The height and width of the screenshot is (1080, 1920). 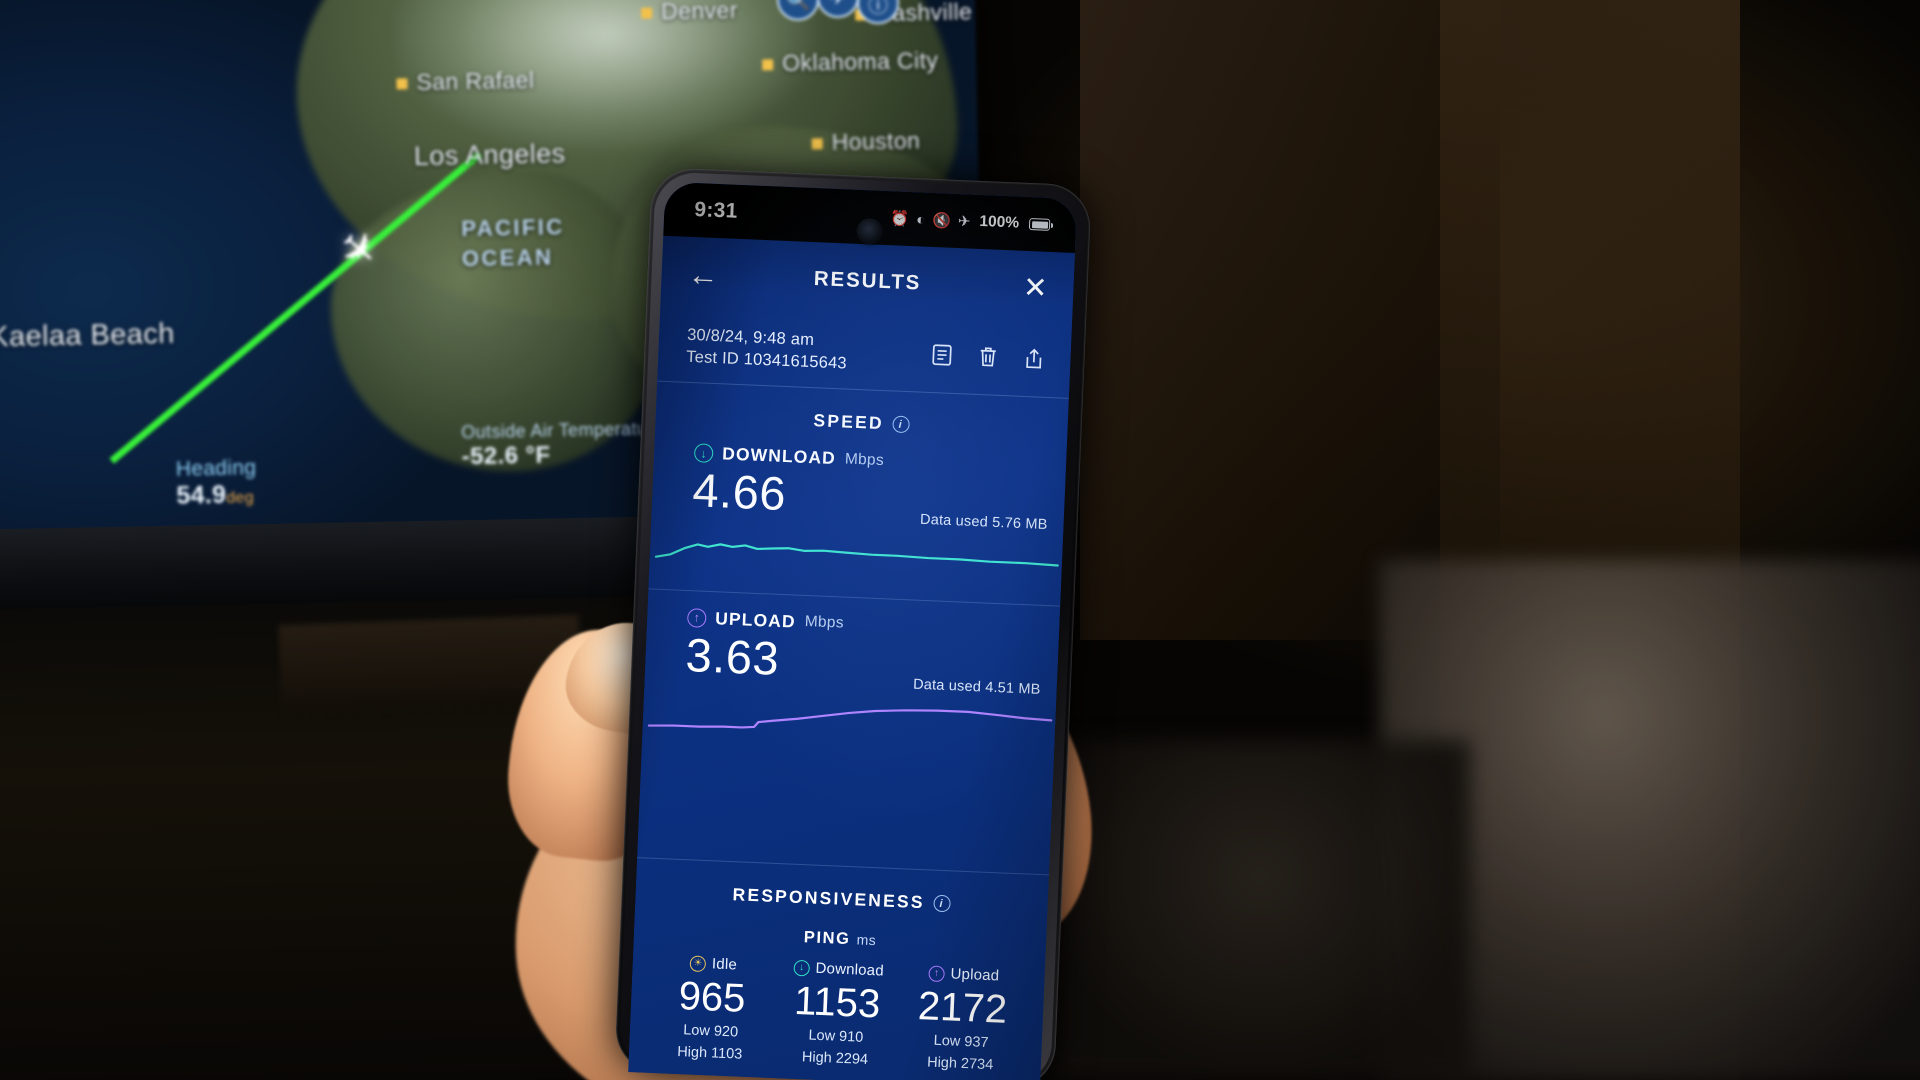 What do you see at coordinates (920, 219) in the screenshot?
I see `wifi-icon: ◐` at bounding box center [920, 219].